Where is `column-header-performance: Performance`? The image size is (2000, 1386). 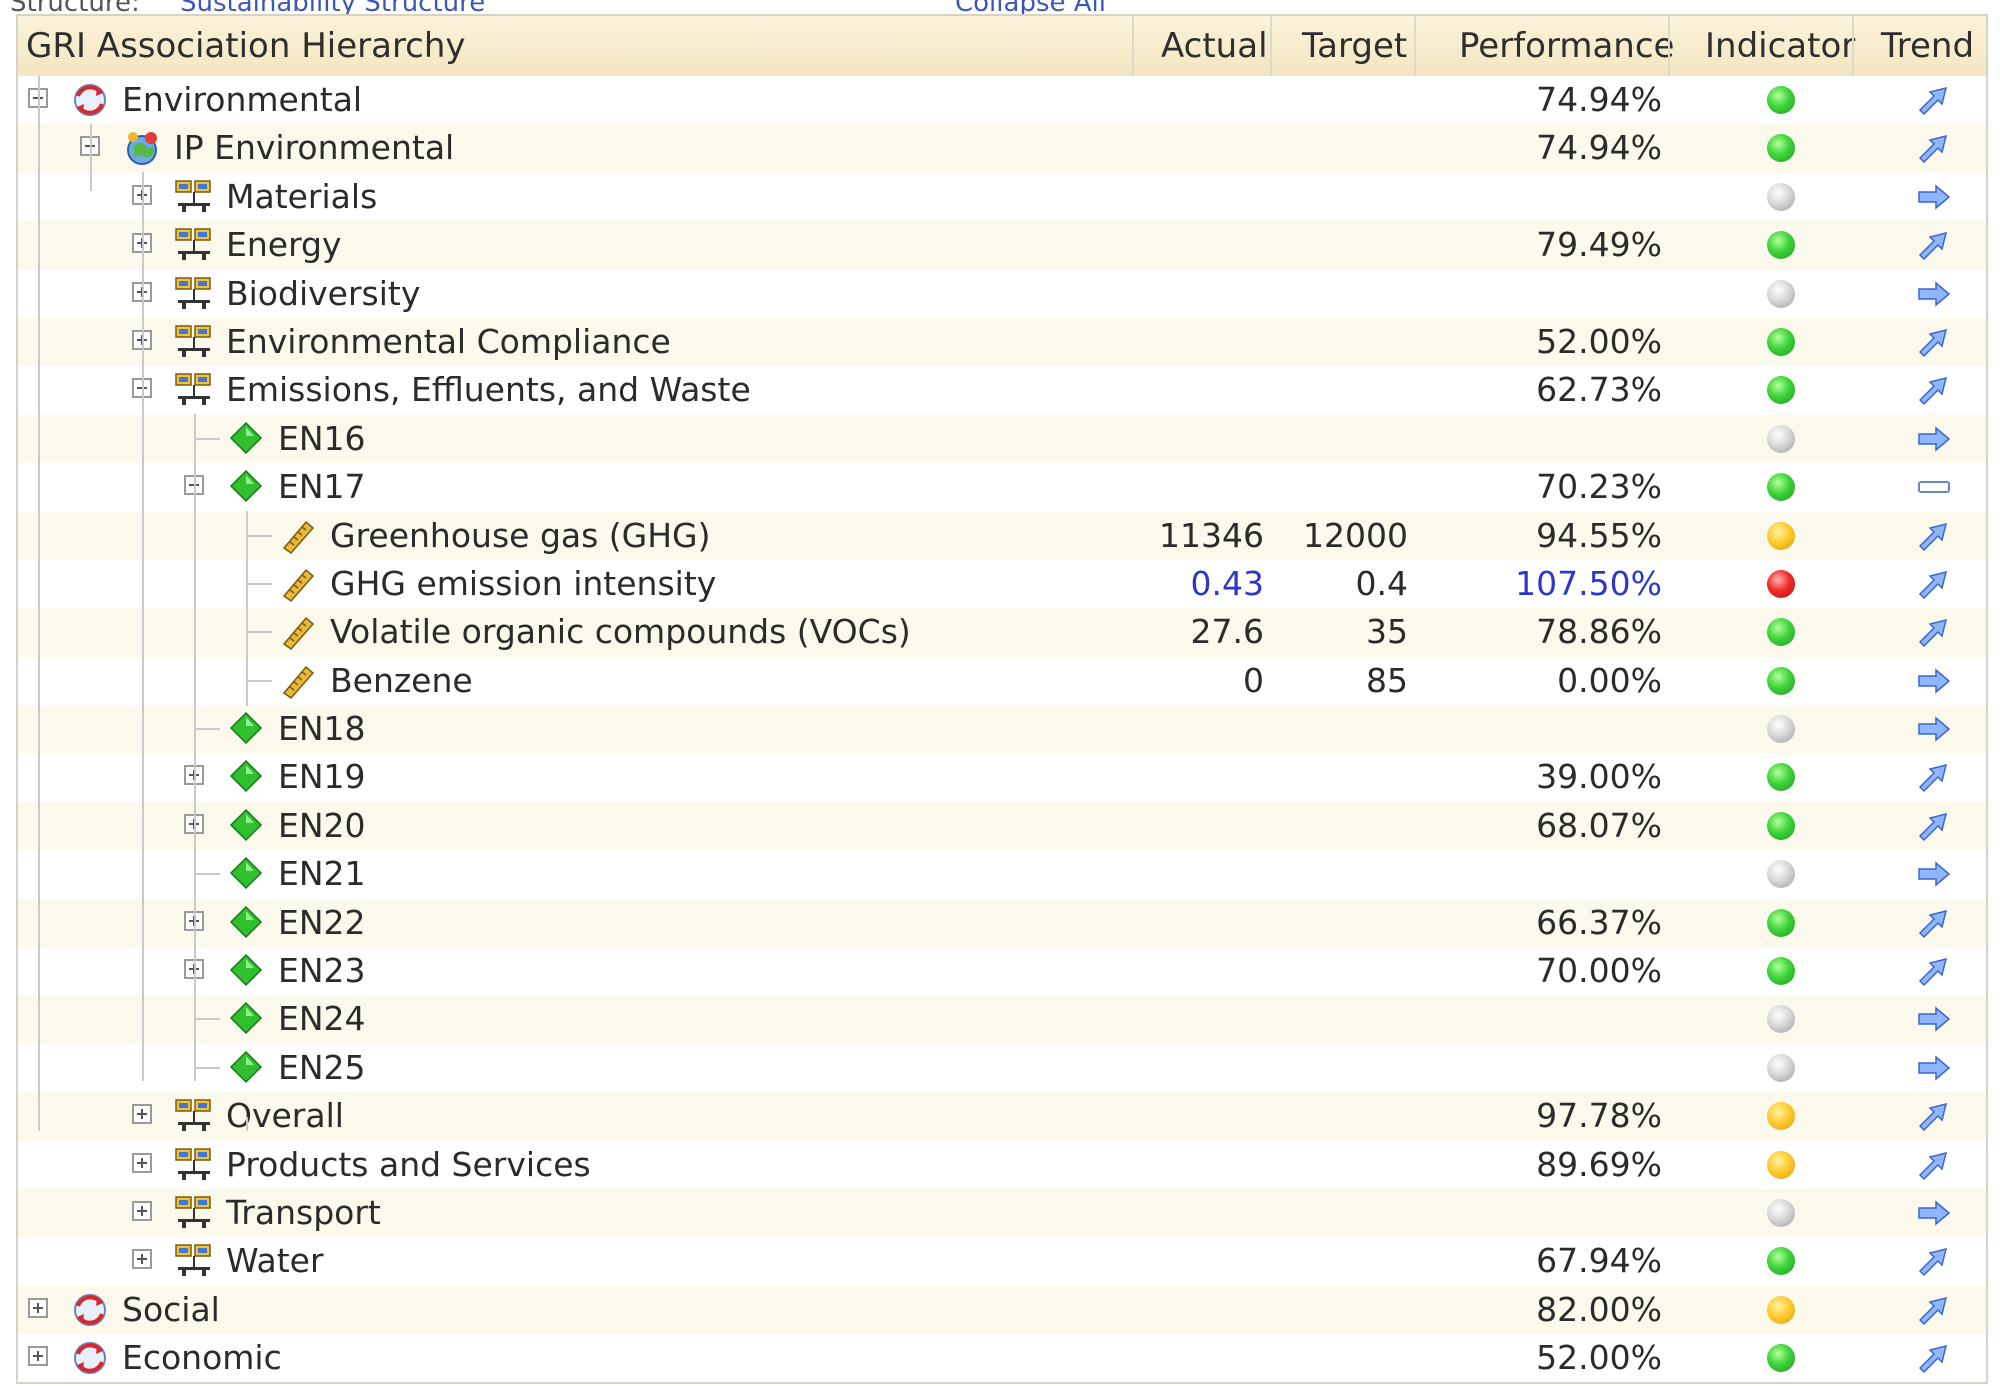
column-header-performance: Performance is located at coordinates (1566, 46).